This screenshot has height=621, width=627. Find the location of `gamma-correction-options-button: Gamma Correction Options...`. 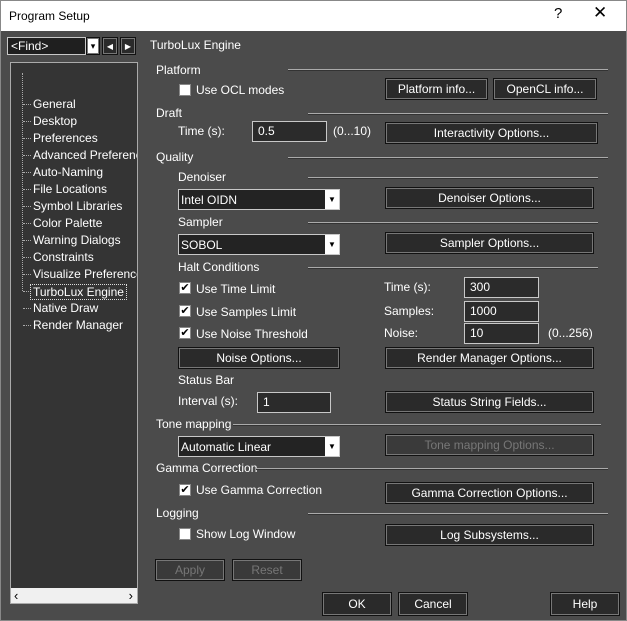

gamma-correction-options-button: Gamma Correction Options... is located at coordinates (489, 493).